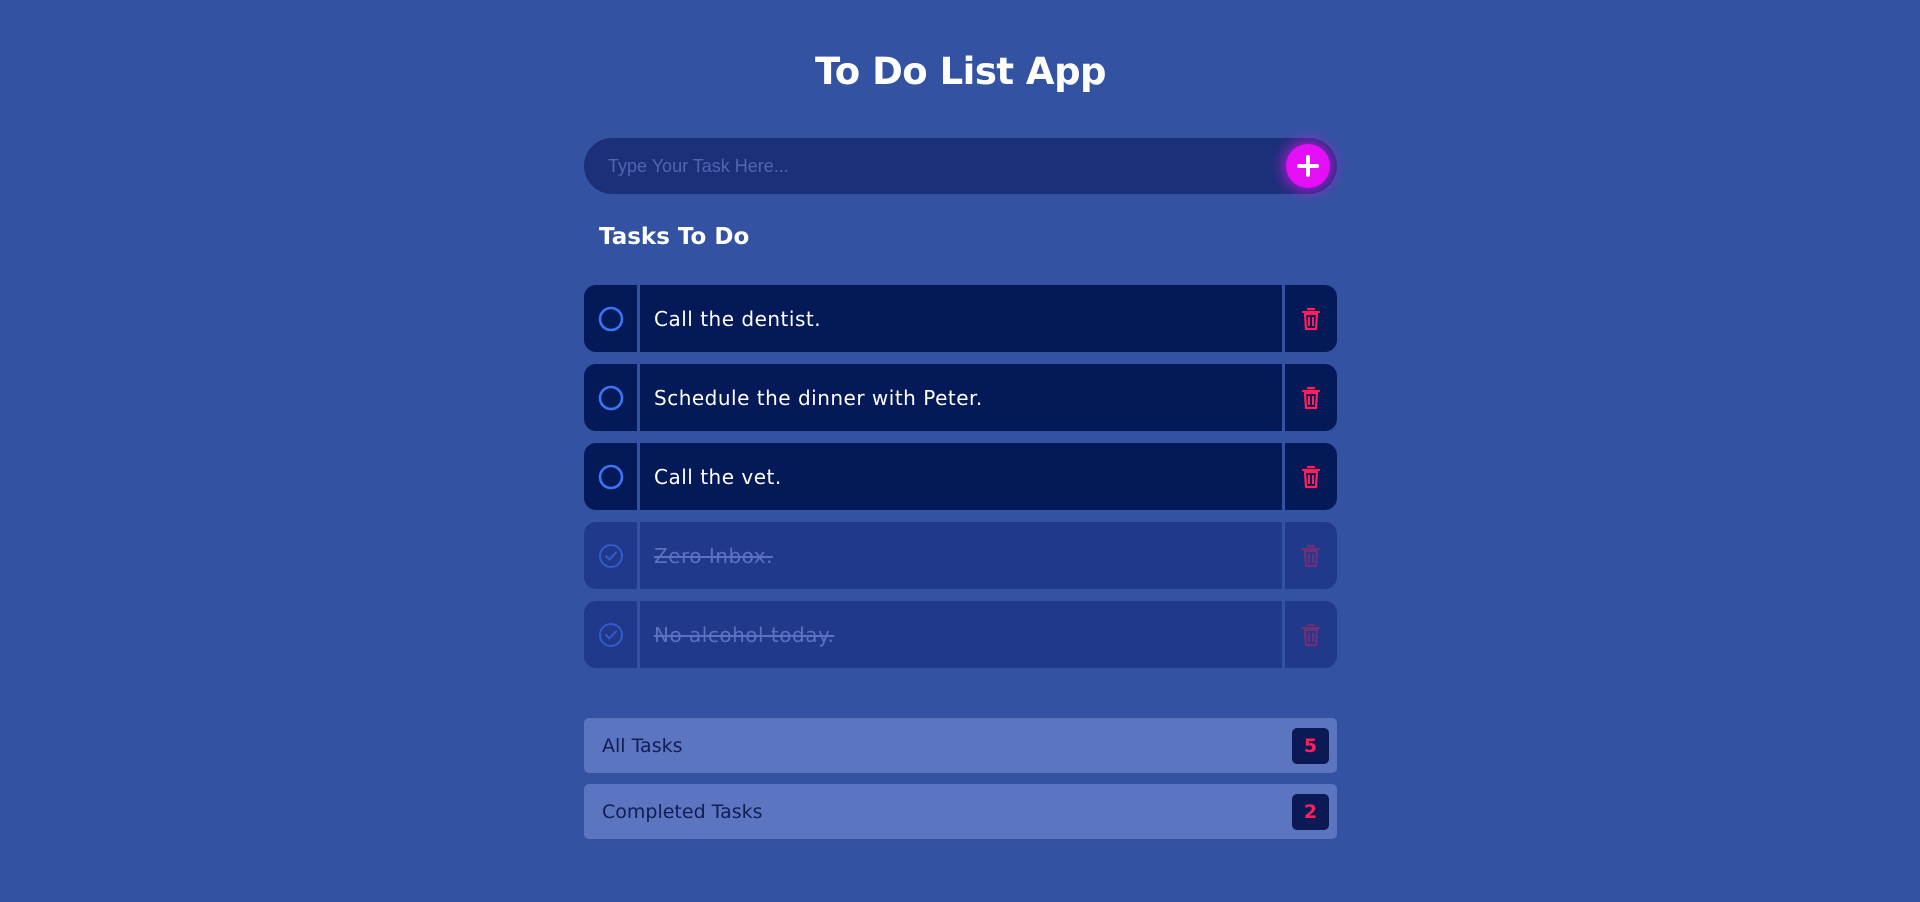  What do you see at coordinates (718, 476) in the screenshot?
I see `task-text: Call the vet.` at bounding box center [718, 476].